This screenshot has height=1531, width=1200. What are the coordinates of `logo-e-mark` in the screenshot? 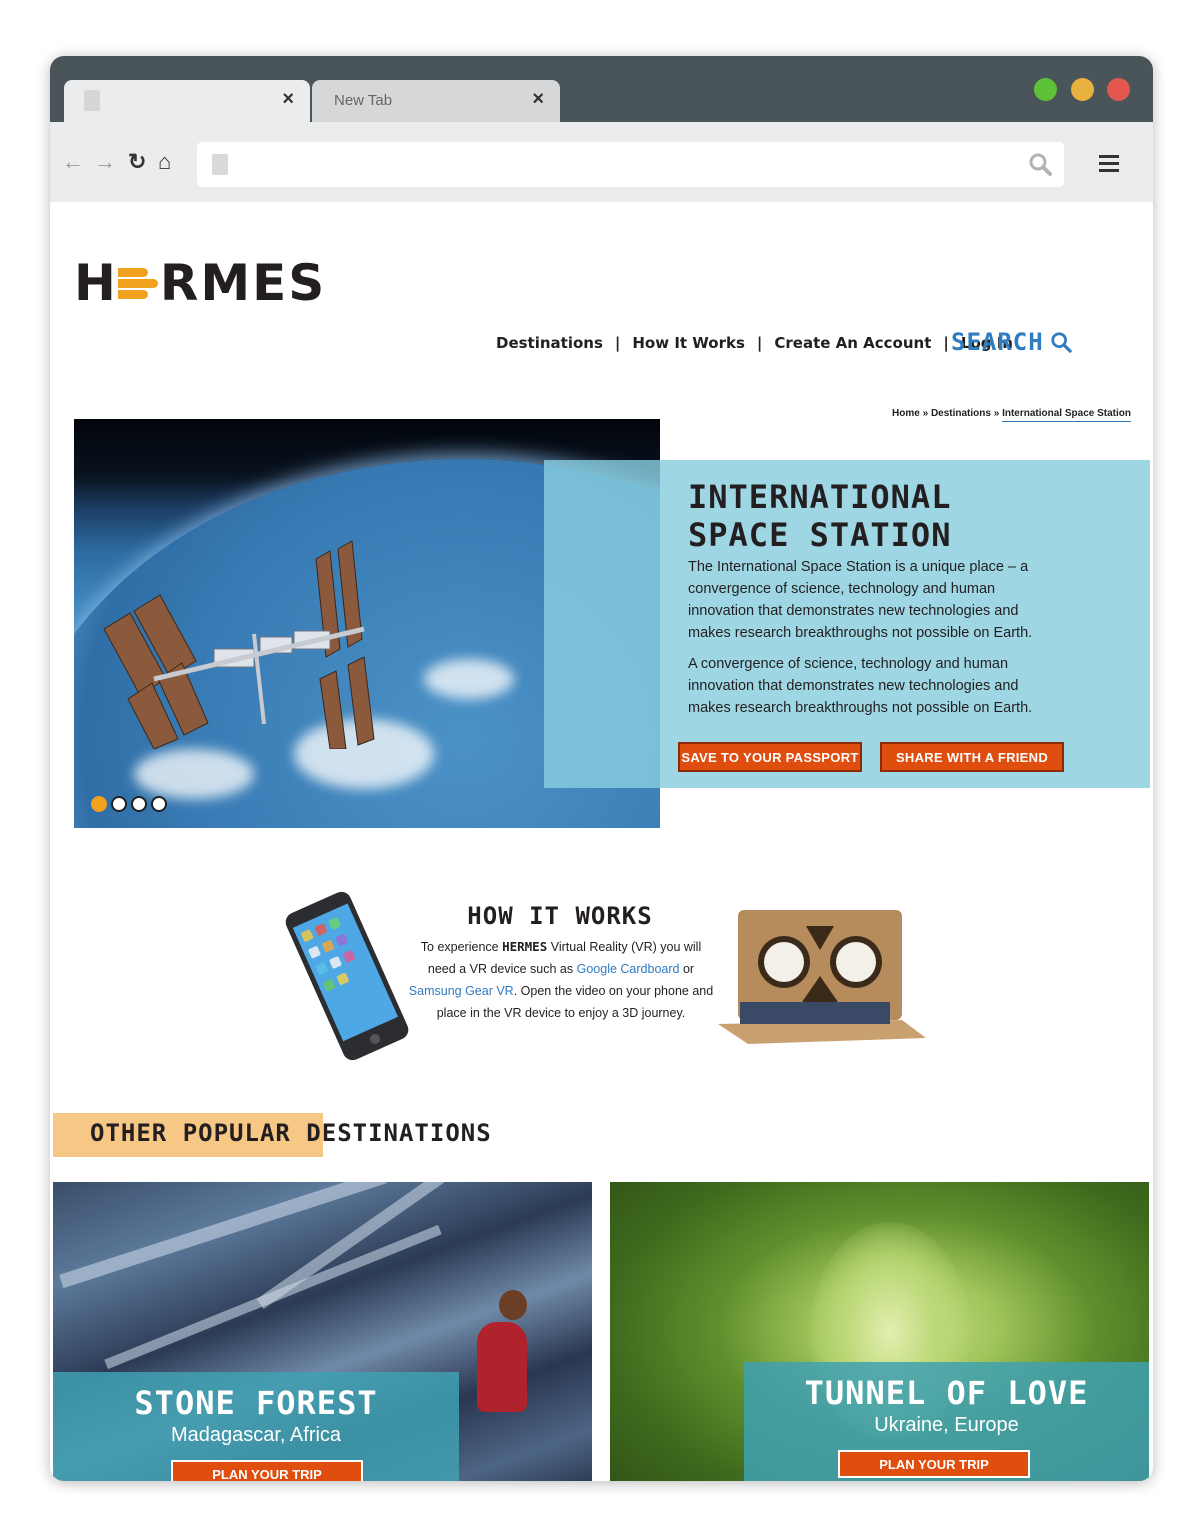 It's located at (138, 282).